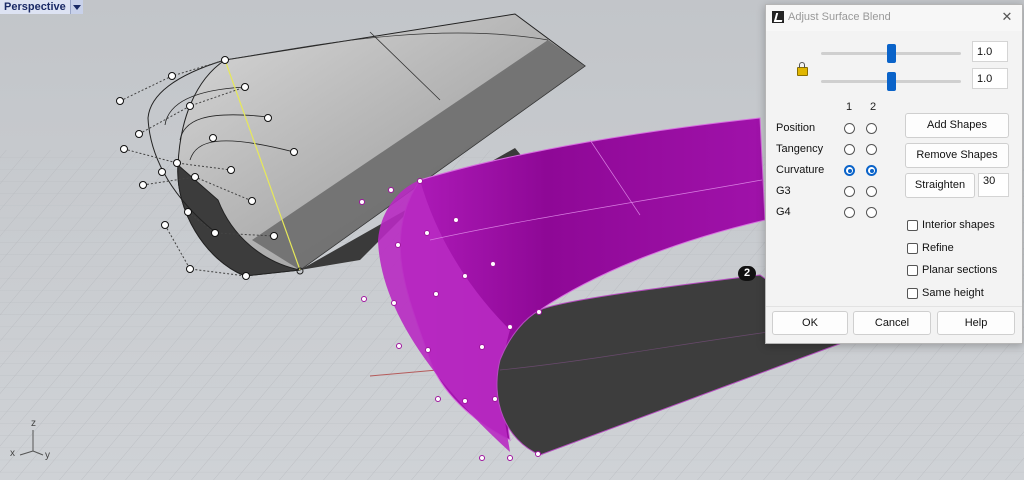 This screenshot has height=480, width=1024. What do you see at coordinates (959, 270) in the screenshot?
I see `checkbox-label-planar-sections: Planar sections` at bounding box center [959, 270].